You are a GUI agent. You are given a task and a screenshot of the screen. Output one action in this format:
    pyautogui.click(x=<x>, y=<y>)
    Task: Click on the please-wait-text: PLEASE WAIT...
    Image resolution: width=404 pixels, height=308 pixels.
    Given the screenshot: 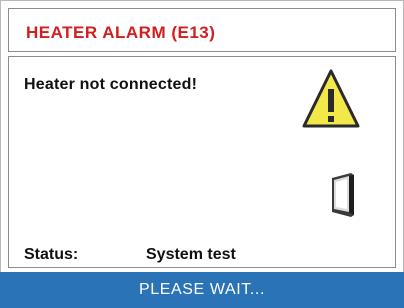 What is the action you would take?
    pyautogui.click(x=202, y=289)
    